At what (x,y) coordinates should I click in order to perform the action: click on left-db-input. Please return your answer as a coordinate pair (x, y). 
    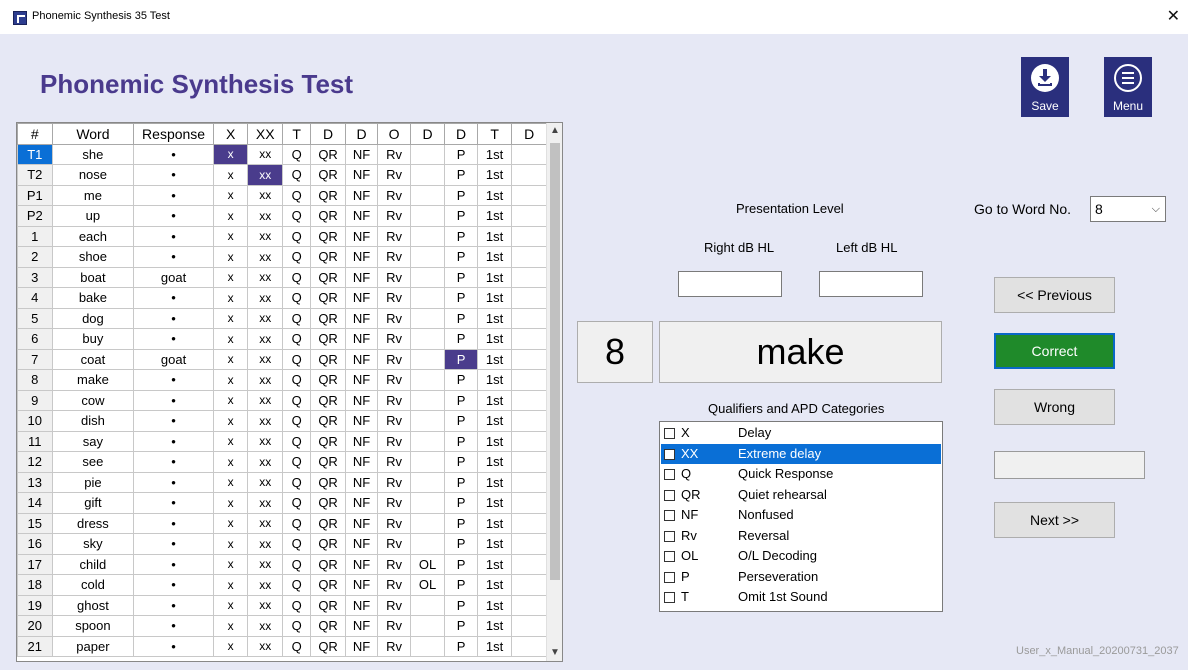
    Looking at the image, I should click on (871, 284).